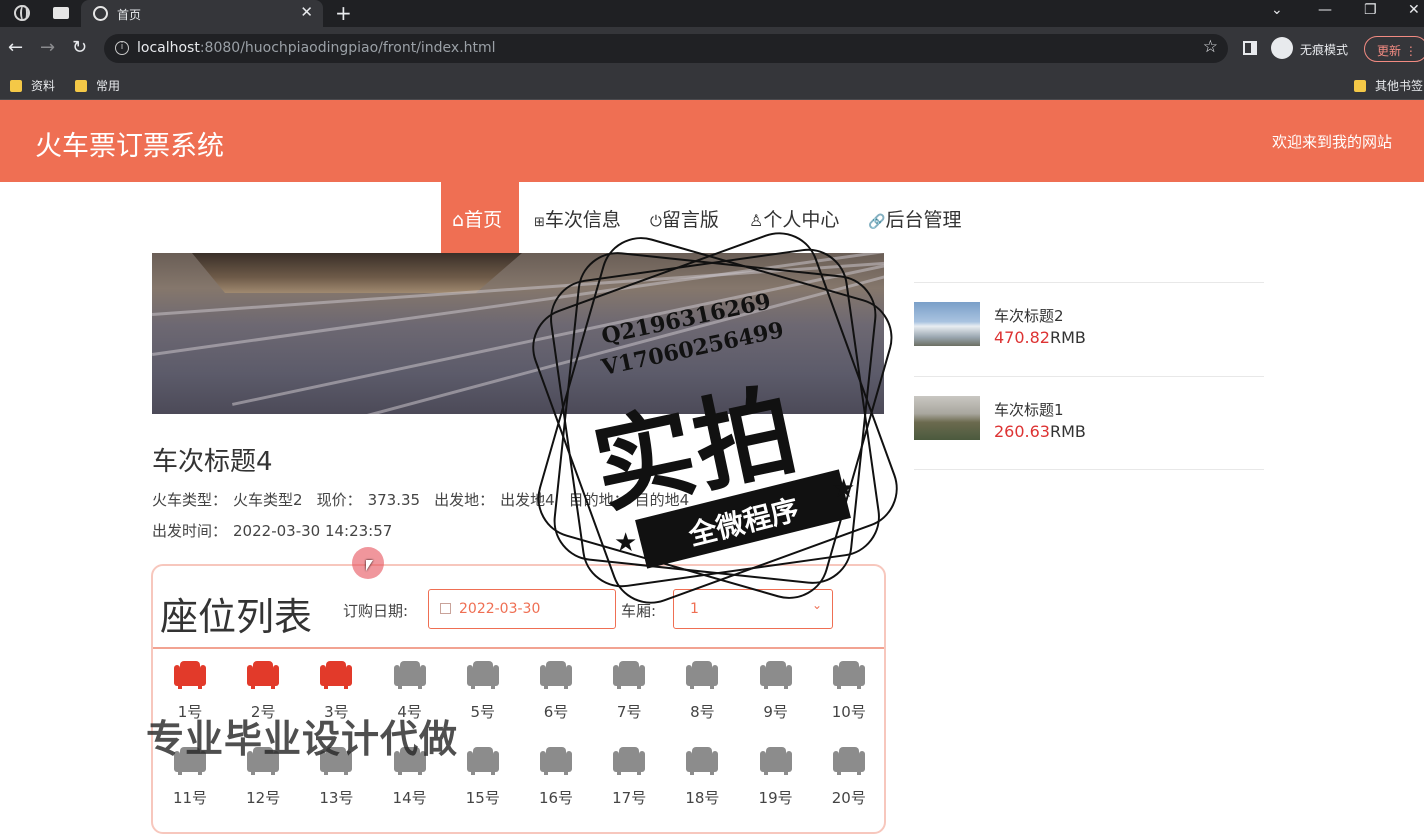  I want to click on browser-tab-active: 首页 ✕, so click(202, 13).